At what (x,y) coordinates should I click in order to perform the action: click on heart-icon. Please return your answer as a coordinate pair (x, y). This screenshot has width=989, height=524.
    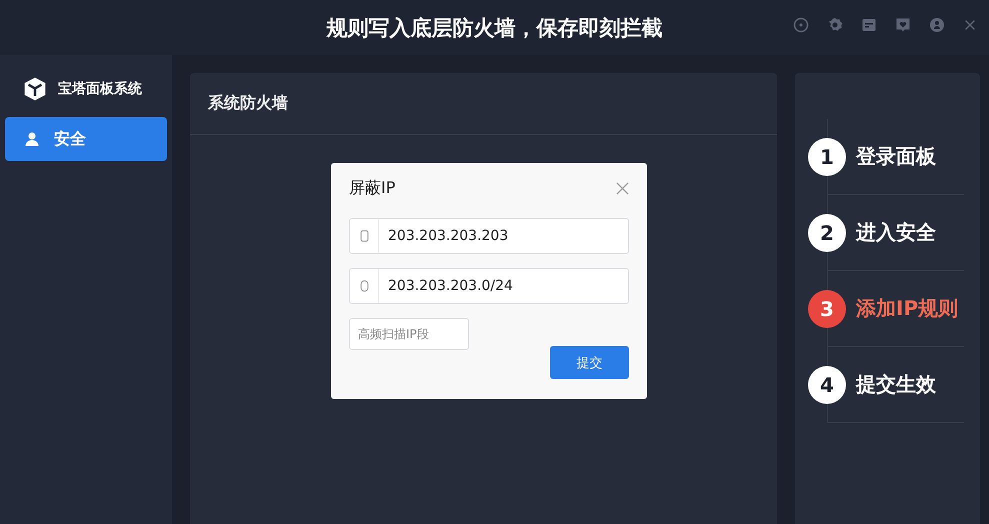
    Looking at the image, I should click on (903, 25).